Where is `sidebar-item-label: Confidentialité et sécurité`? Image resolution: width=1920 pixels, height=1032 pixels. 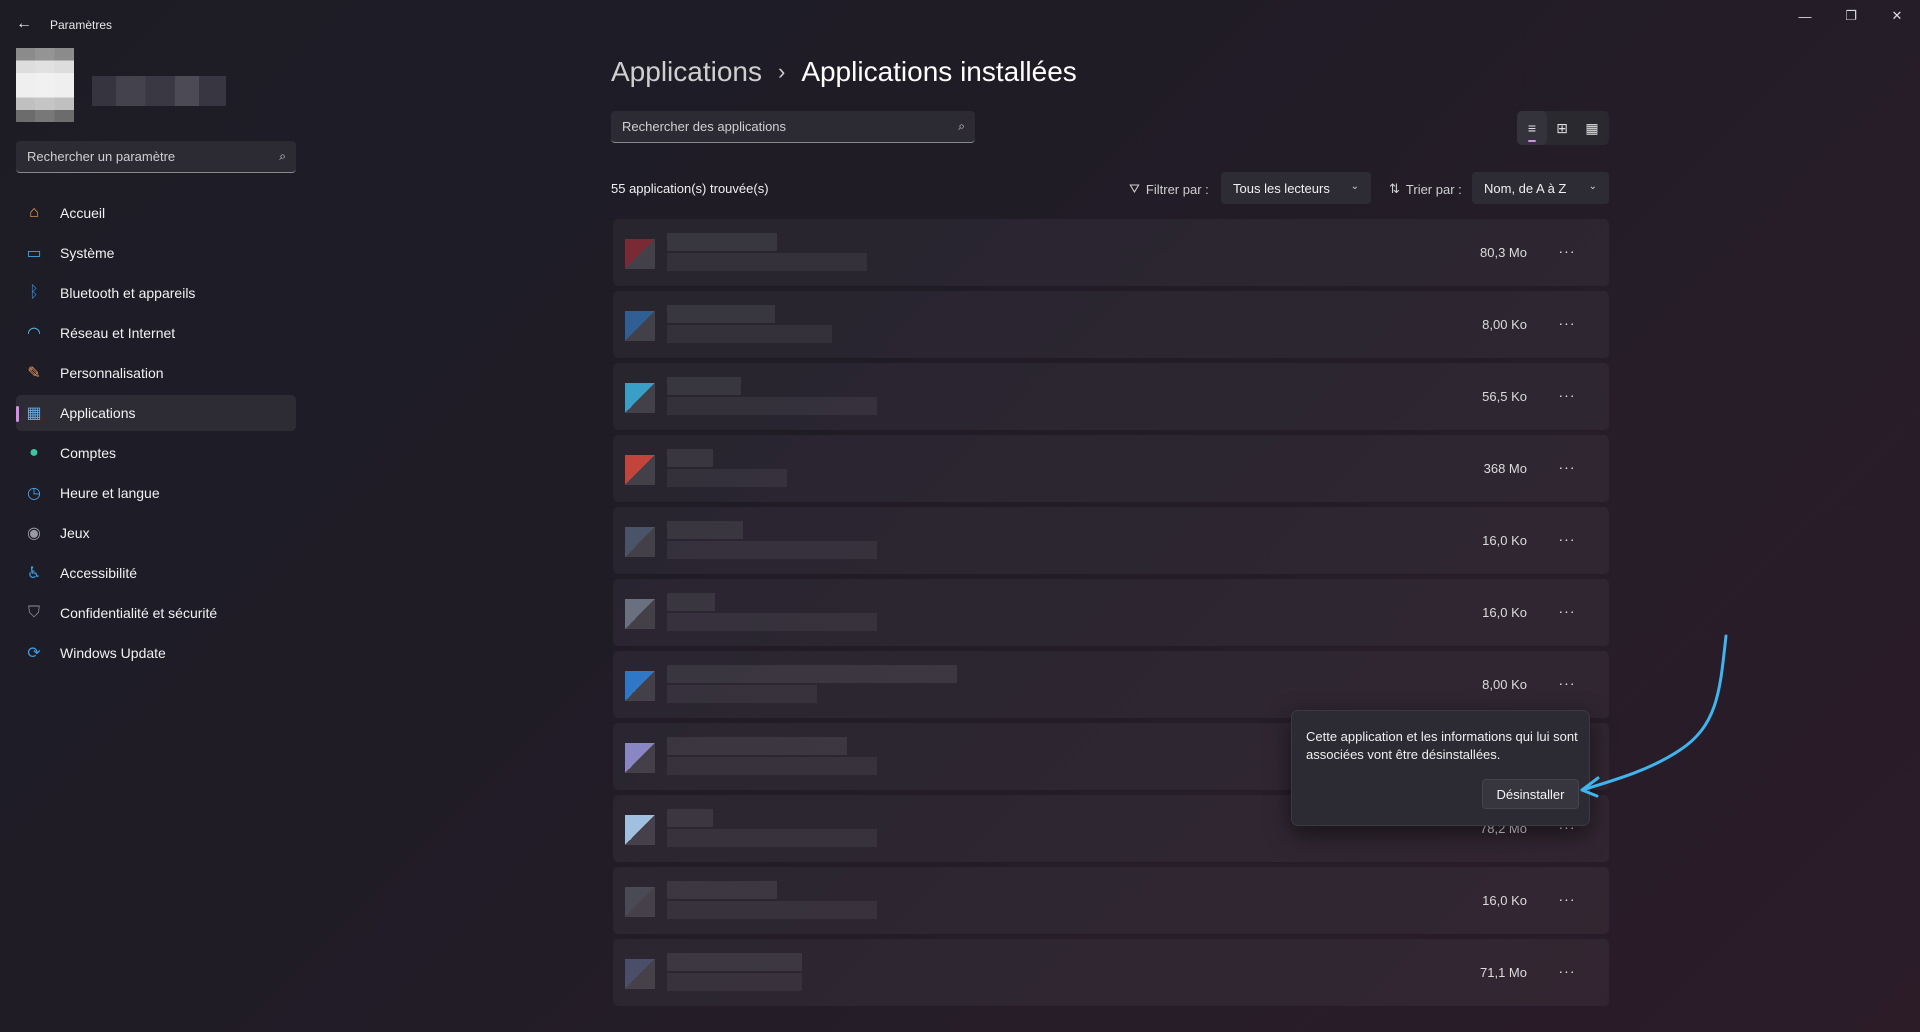 sidebar-item-label: Confidentialité et sécurité is located at coordinates (139, 613).